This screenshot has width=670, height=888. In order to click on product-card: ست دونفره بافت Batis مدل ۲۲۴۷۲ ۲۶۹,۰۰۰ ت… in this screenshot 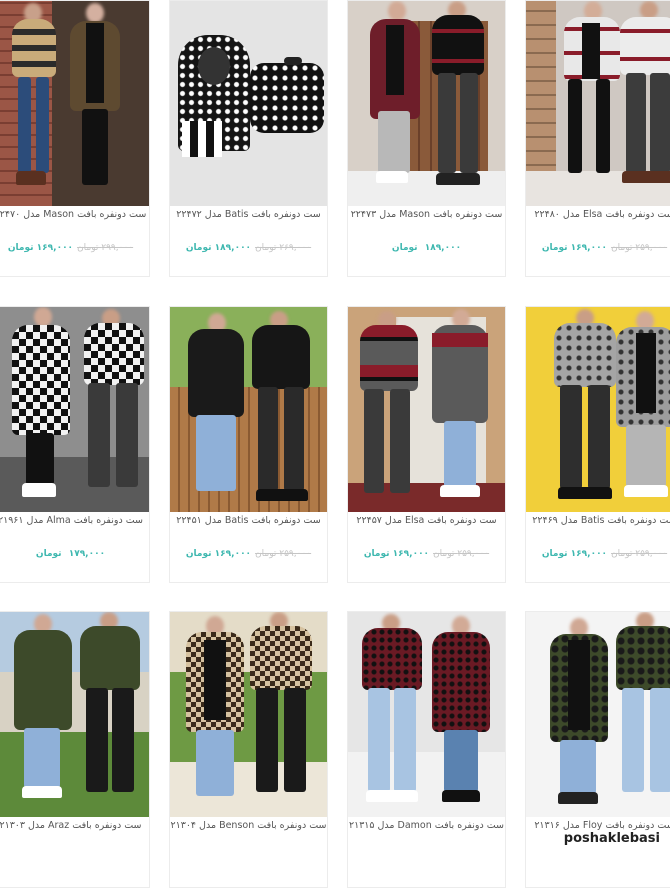, I will do `click(248, 138)`.